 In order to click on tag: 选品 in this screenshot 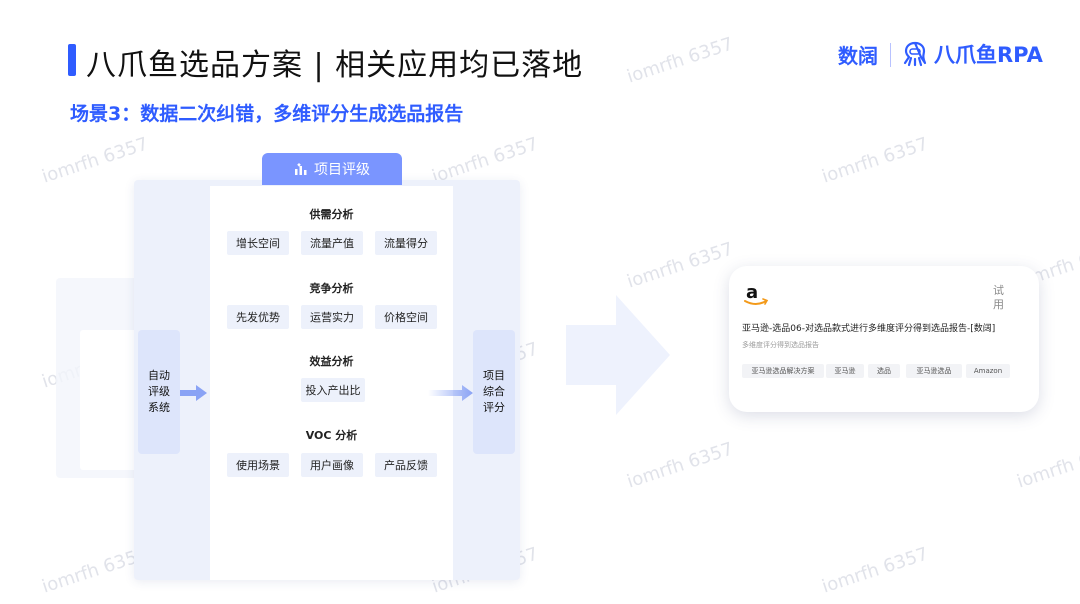, I will do `click(884, 371)`.